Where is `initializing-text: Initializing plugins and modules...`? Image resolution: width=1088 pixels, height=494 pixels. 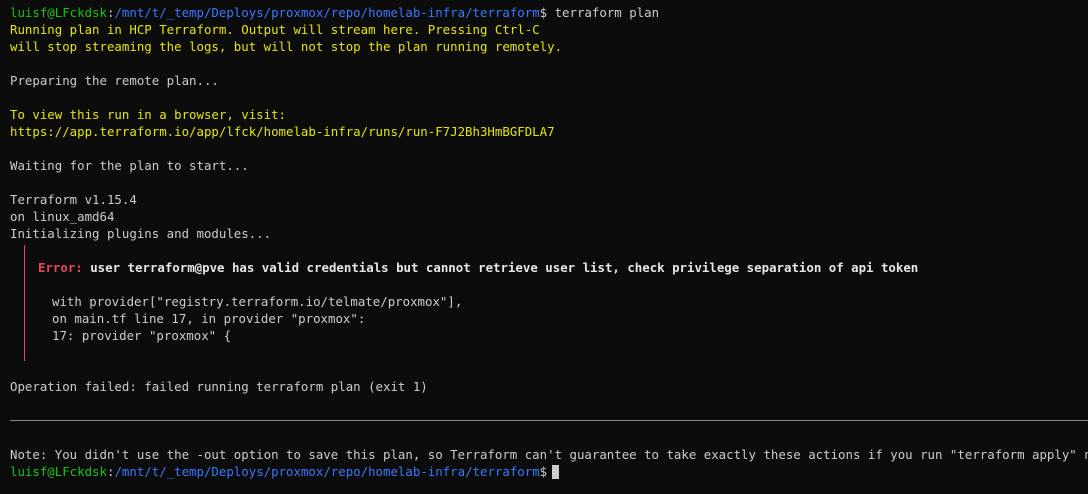
initializing-text: Initializing plugins and modules... is located at coordinates (141, 233).